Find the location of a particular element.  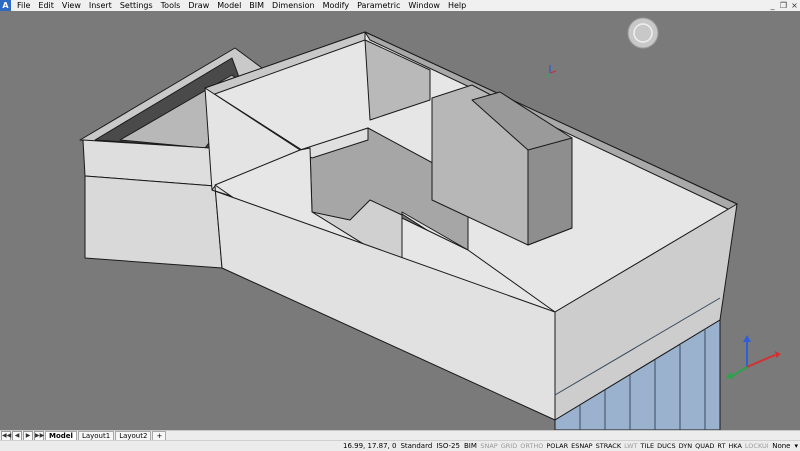

compass-icon is located at coordinates (643, 33).